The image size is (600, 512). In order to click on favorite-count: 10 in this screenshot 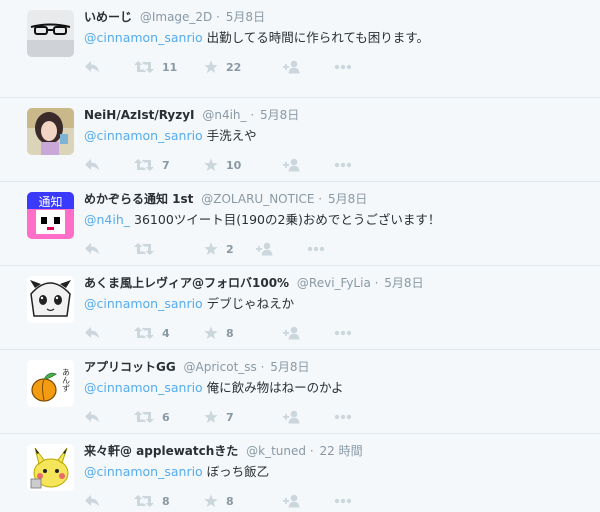, I will do `click(234, 165)`.